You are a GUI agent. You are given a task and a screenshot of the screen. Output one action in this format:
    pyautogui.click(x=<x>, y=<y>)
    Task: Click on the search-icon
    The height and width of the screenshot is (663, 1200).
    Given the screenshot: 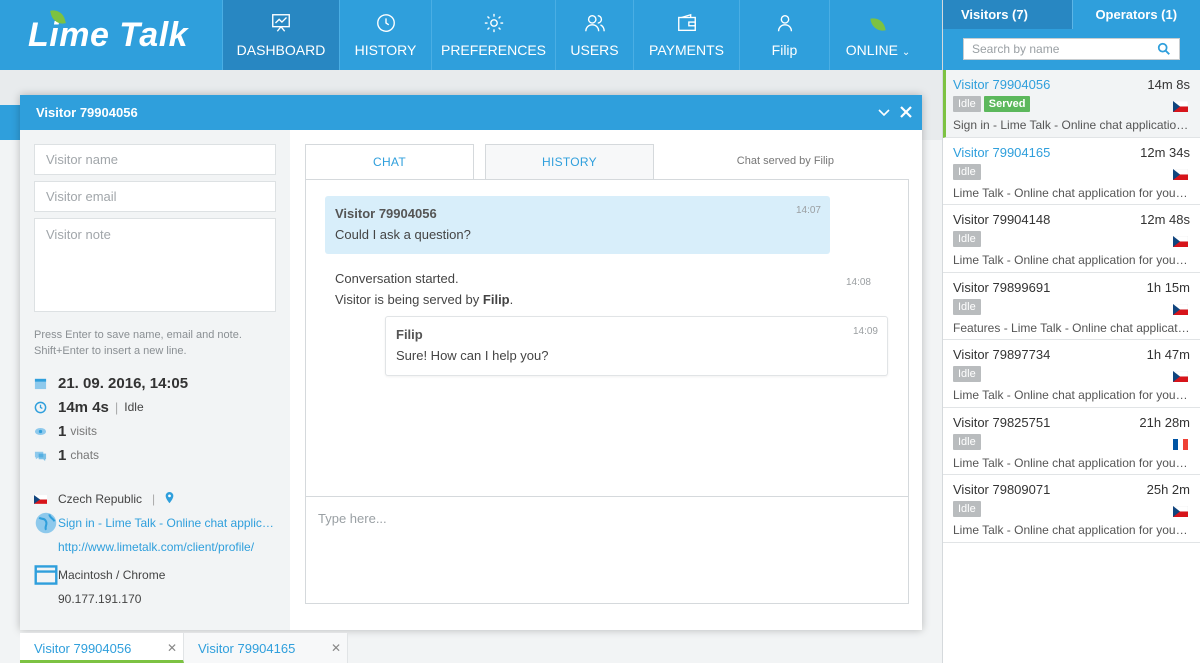 What is the action you would take?
    pyautogui.click(x=1164, y=49)
    